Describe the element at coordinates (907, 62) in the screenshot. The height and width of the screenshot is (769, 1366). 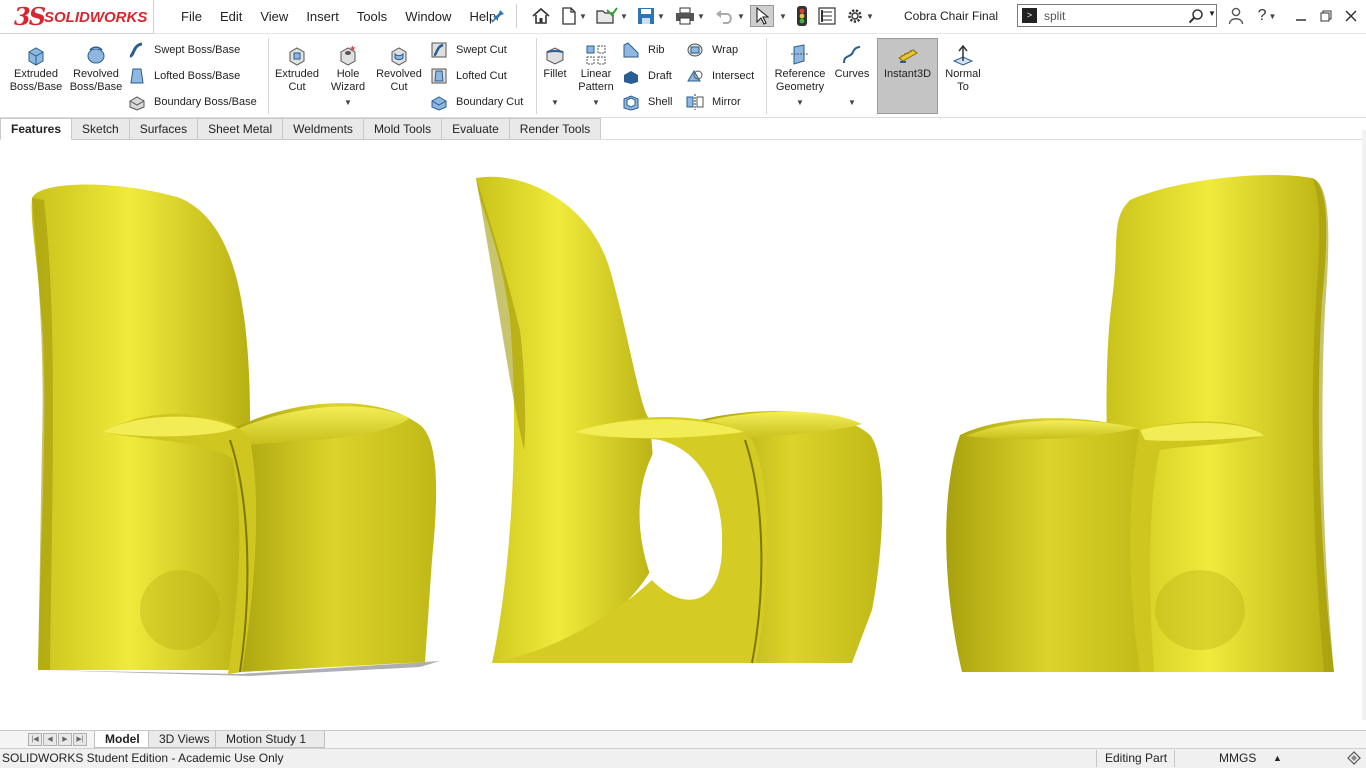
I see `instant3d-content: Instant3D` at that location.